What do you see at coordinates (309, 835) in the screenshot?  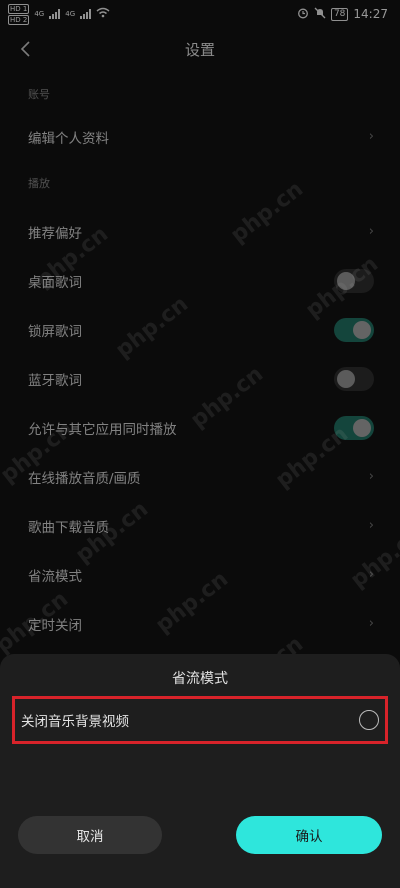 I see `confirm-button: 确认` at bounding box center [309, 835].